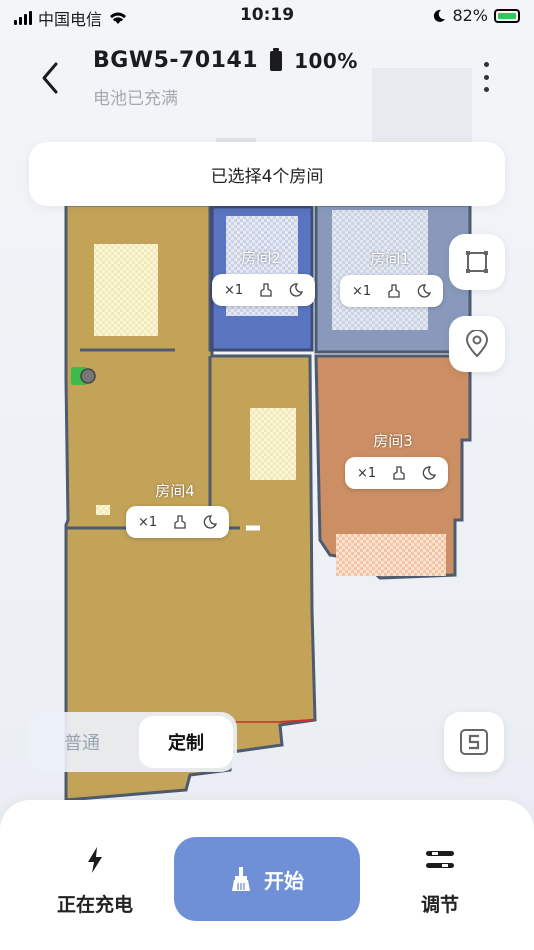  What do you see at coordinates (440, 859) in the screenshot?
I see `adjust-icon` at bounding box center [440, 859].